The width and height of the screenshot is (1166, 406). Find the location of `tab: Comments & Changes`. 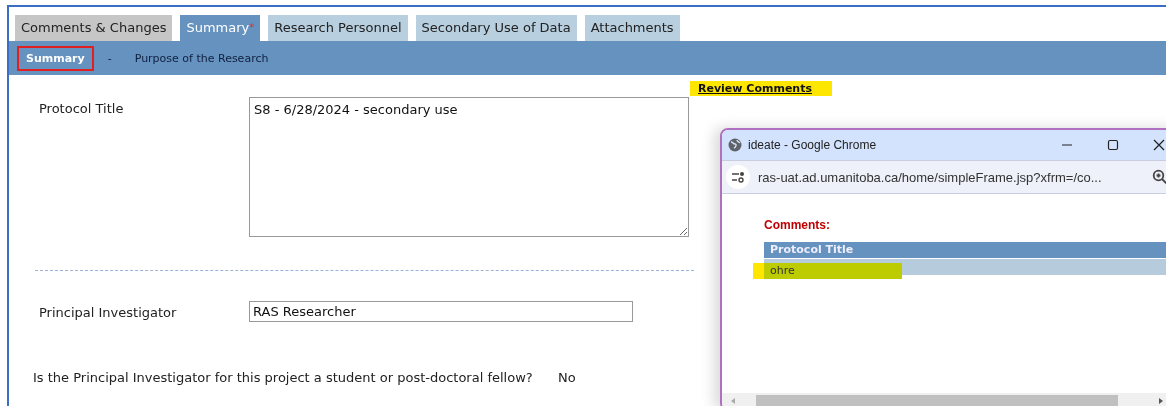

tab: Comments & Changes is located at coordinates (94, 28).